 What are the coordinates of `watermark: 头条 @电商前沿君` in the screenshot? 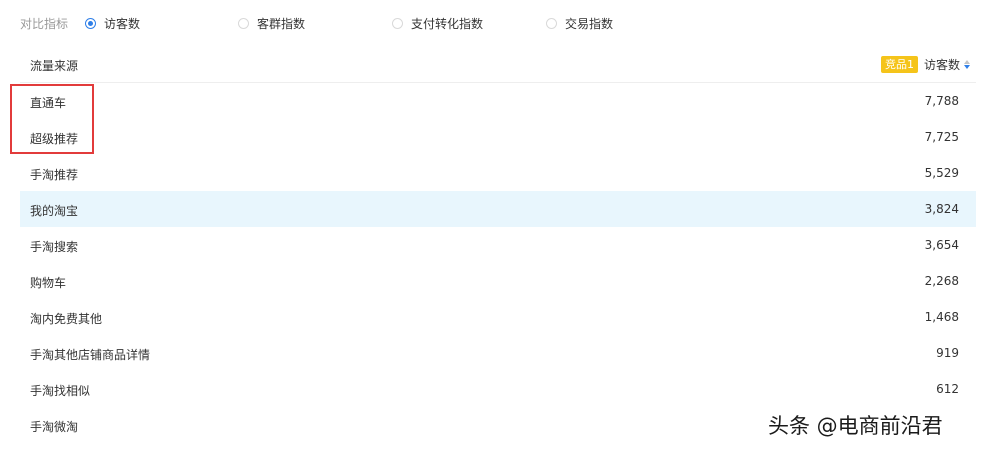 It's located at (855, 426).